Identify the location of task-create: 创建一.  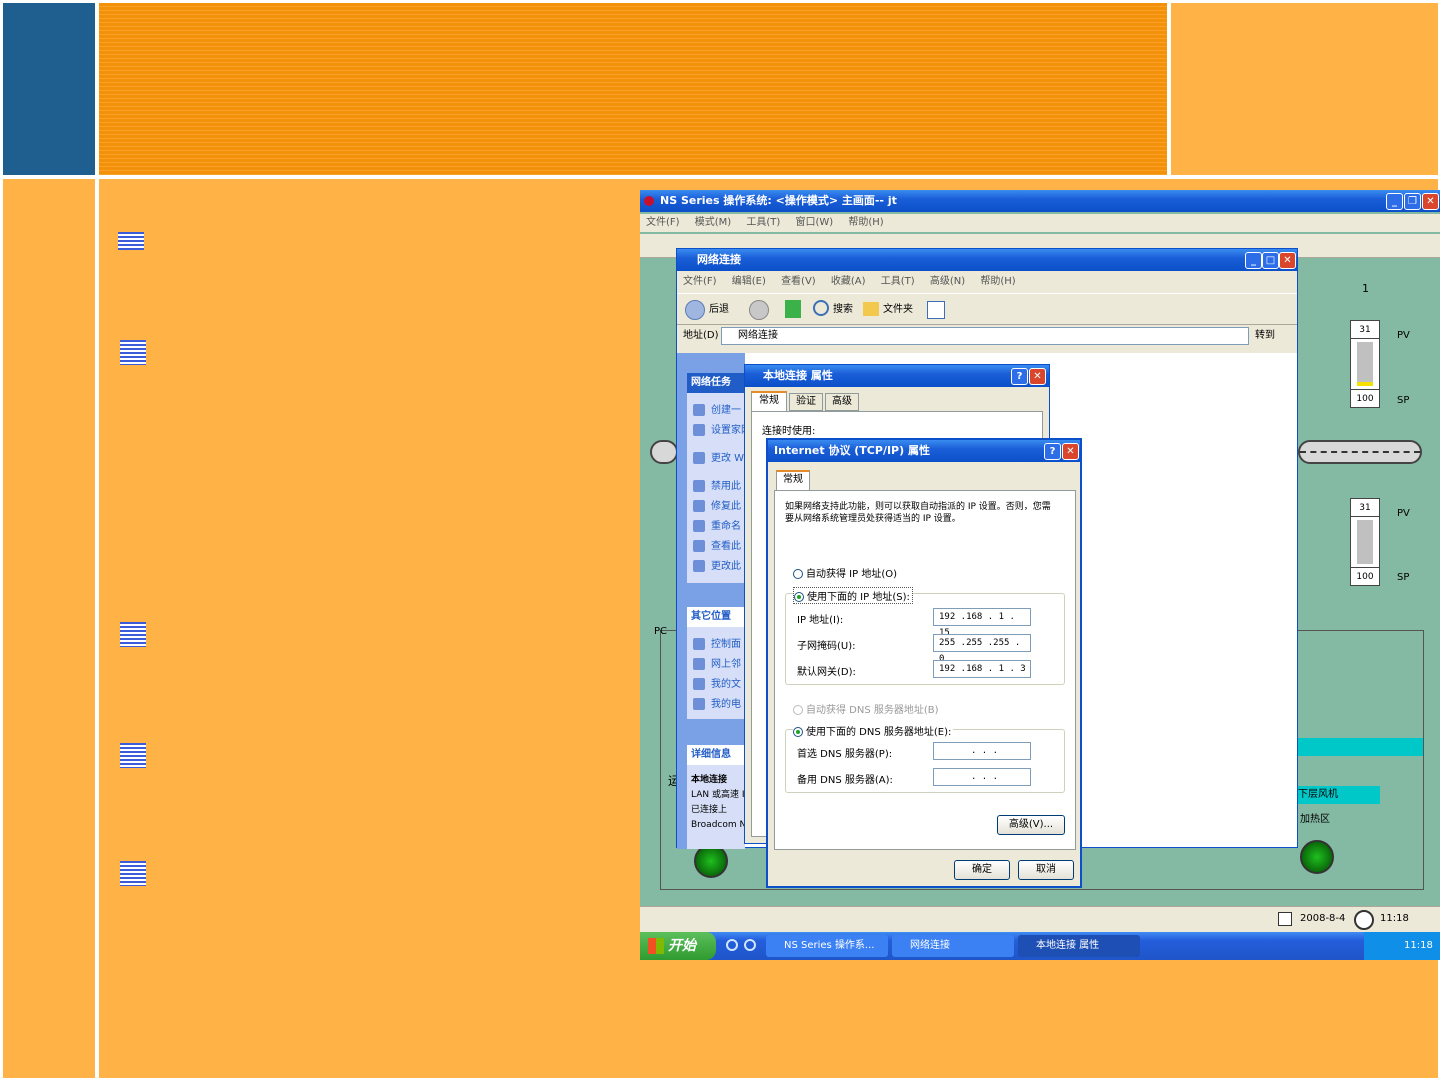
(717, 408).